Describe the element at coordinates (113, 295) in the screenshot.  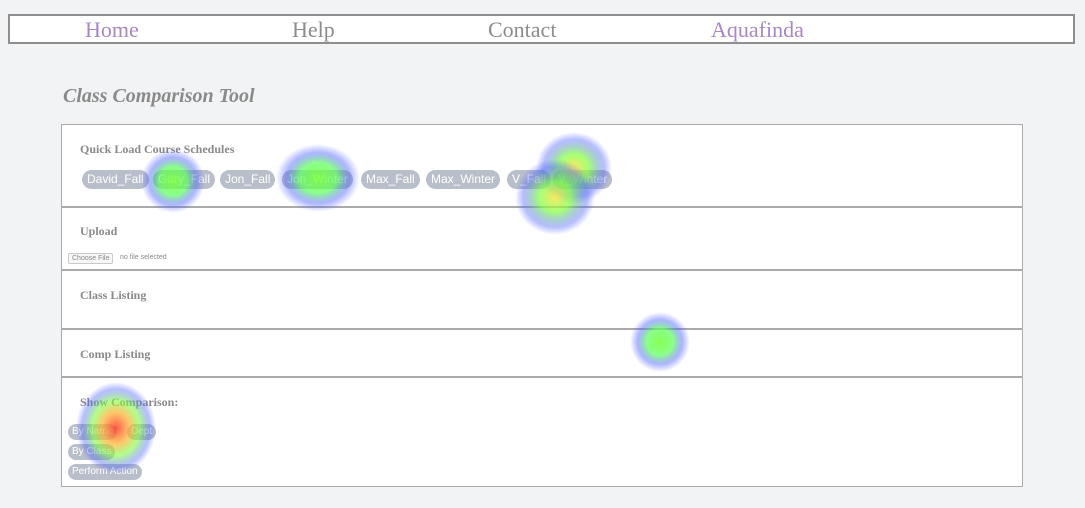
I see `class-listing-heading: Class Listing` at that location.